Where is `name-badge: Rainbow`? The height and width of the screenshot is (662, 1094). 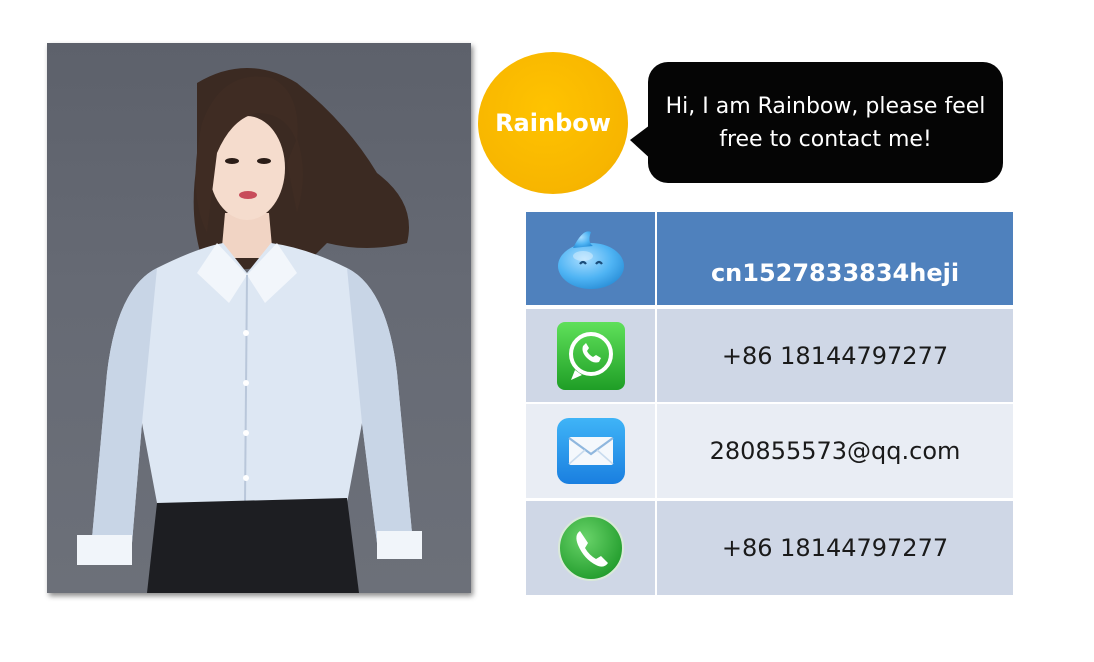 name-badge: Rainbow is located at coordinates (553, 123).